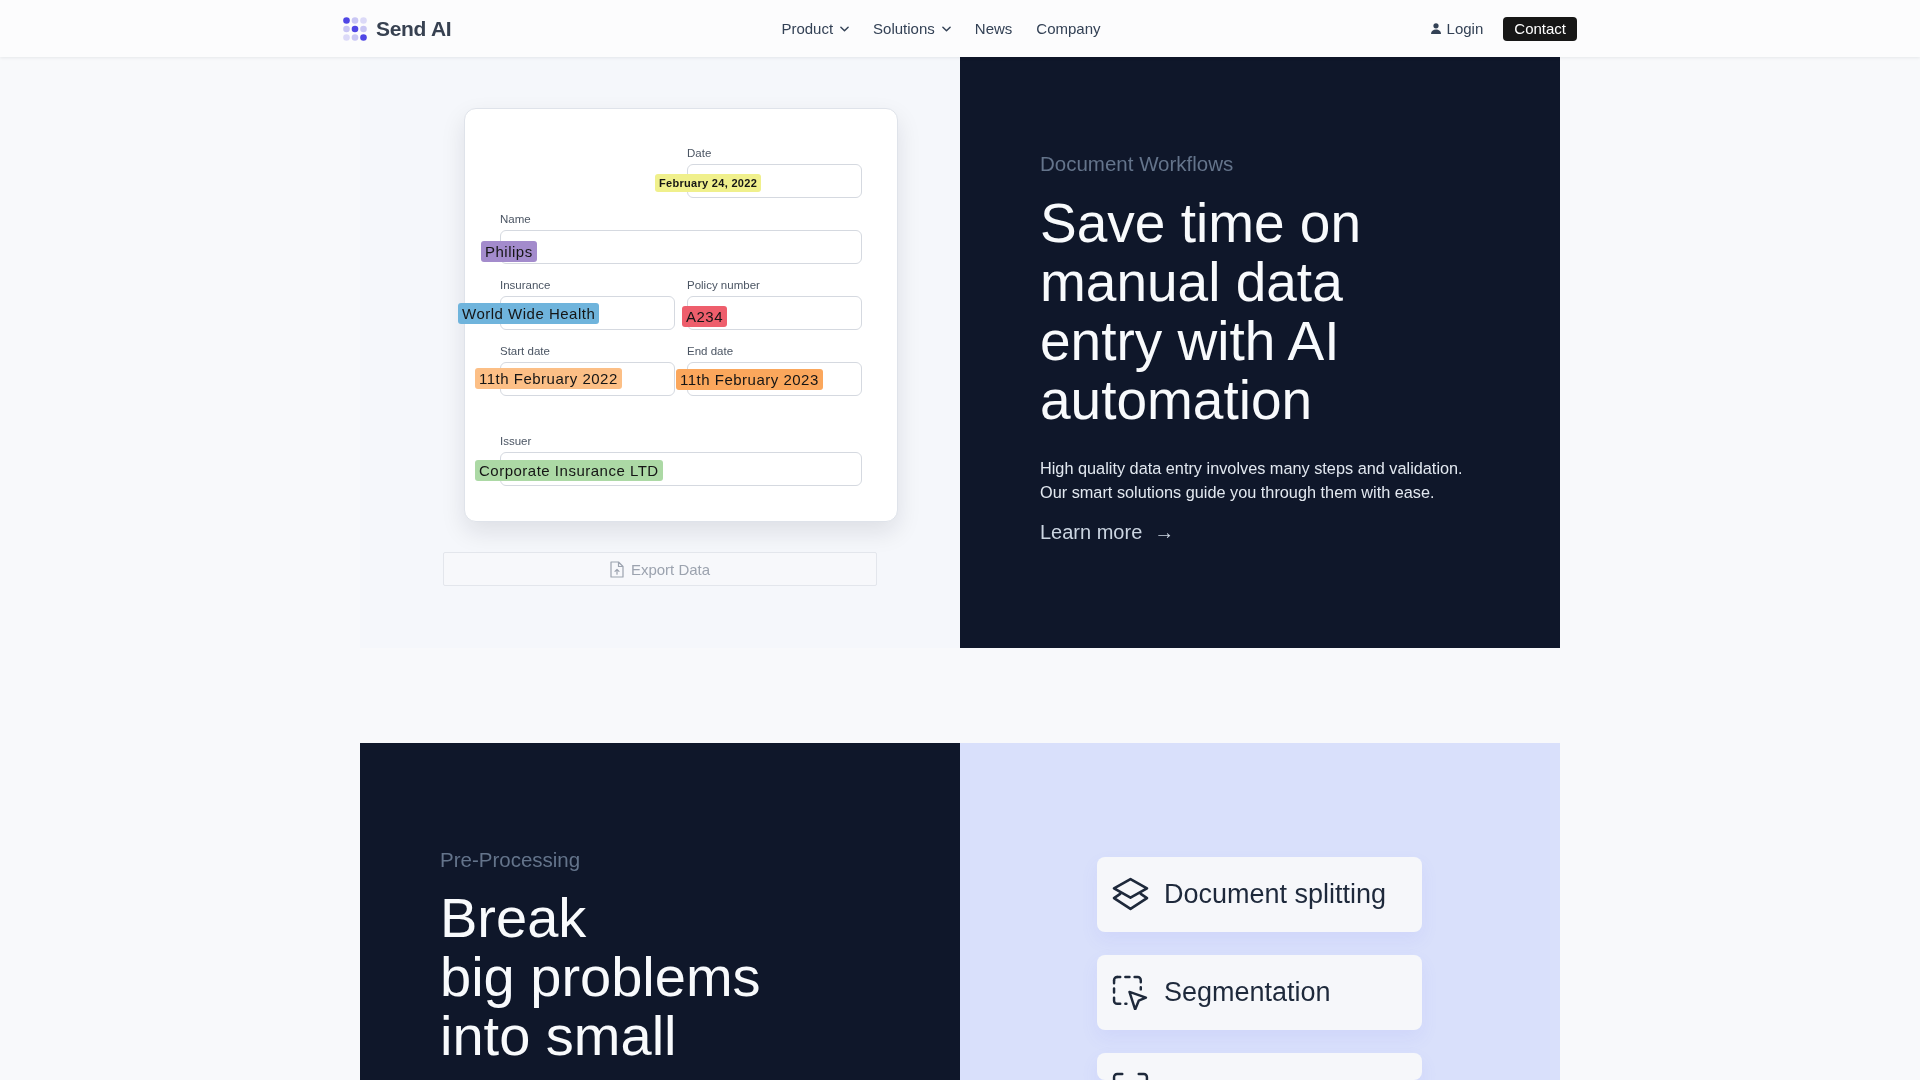 Image resolution: width=1920 pixels, height=1080 pixels. What do you see at coordinates (569, 470) in the screenshot?
I see `extracted-value-tag: Corporate Insurance LTD` at bounding box center [569, 470].